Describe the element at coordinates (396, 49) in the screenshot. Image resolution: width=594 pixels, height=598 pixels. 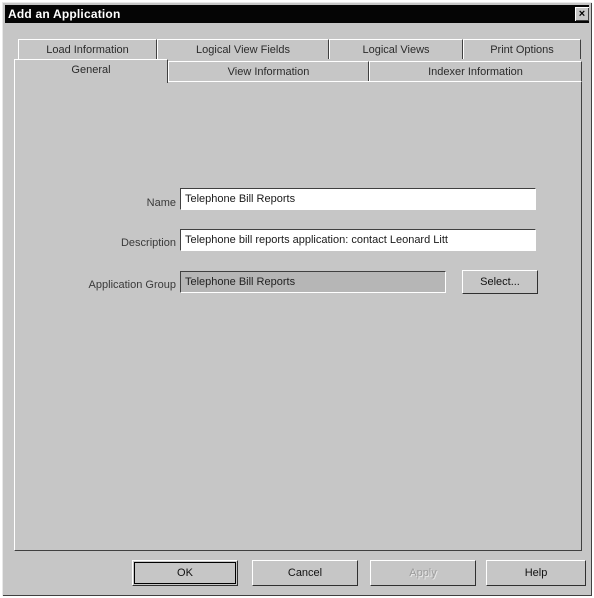
I see `tab-logical-views: Logical Views` at that location.